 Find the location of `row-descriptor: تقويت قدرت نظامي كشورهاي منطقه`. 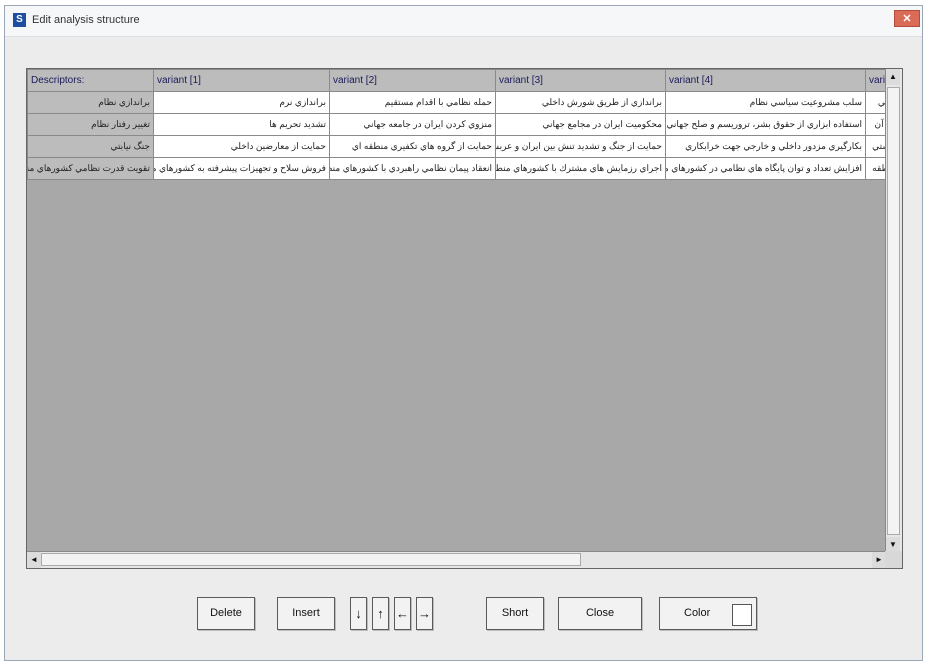

row-descriptor: تقويت قدرت نظامي كشورهاي منطقه is located at coordinates (90, 168).